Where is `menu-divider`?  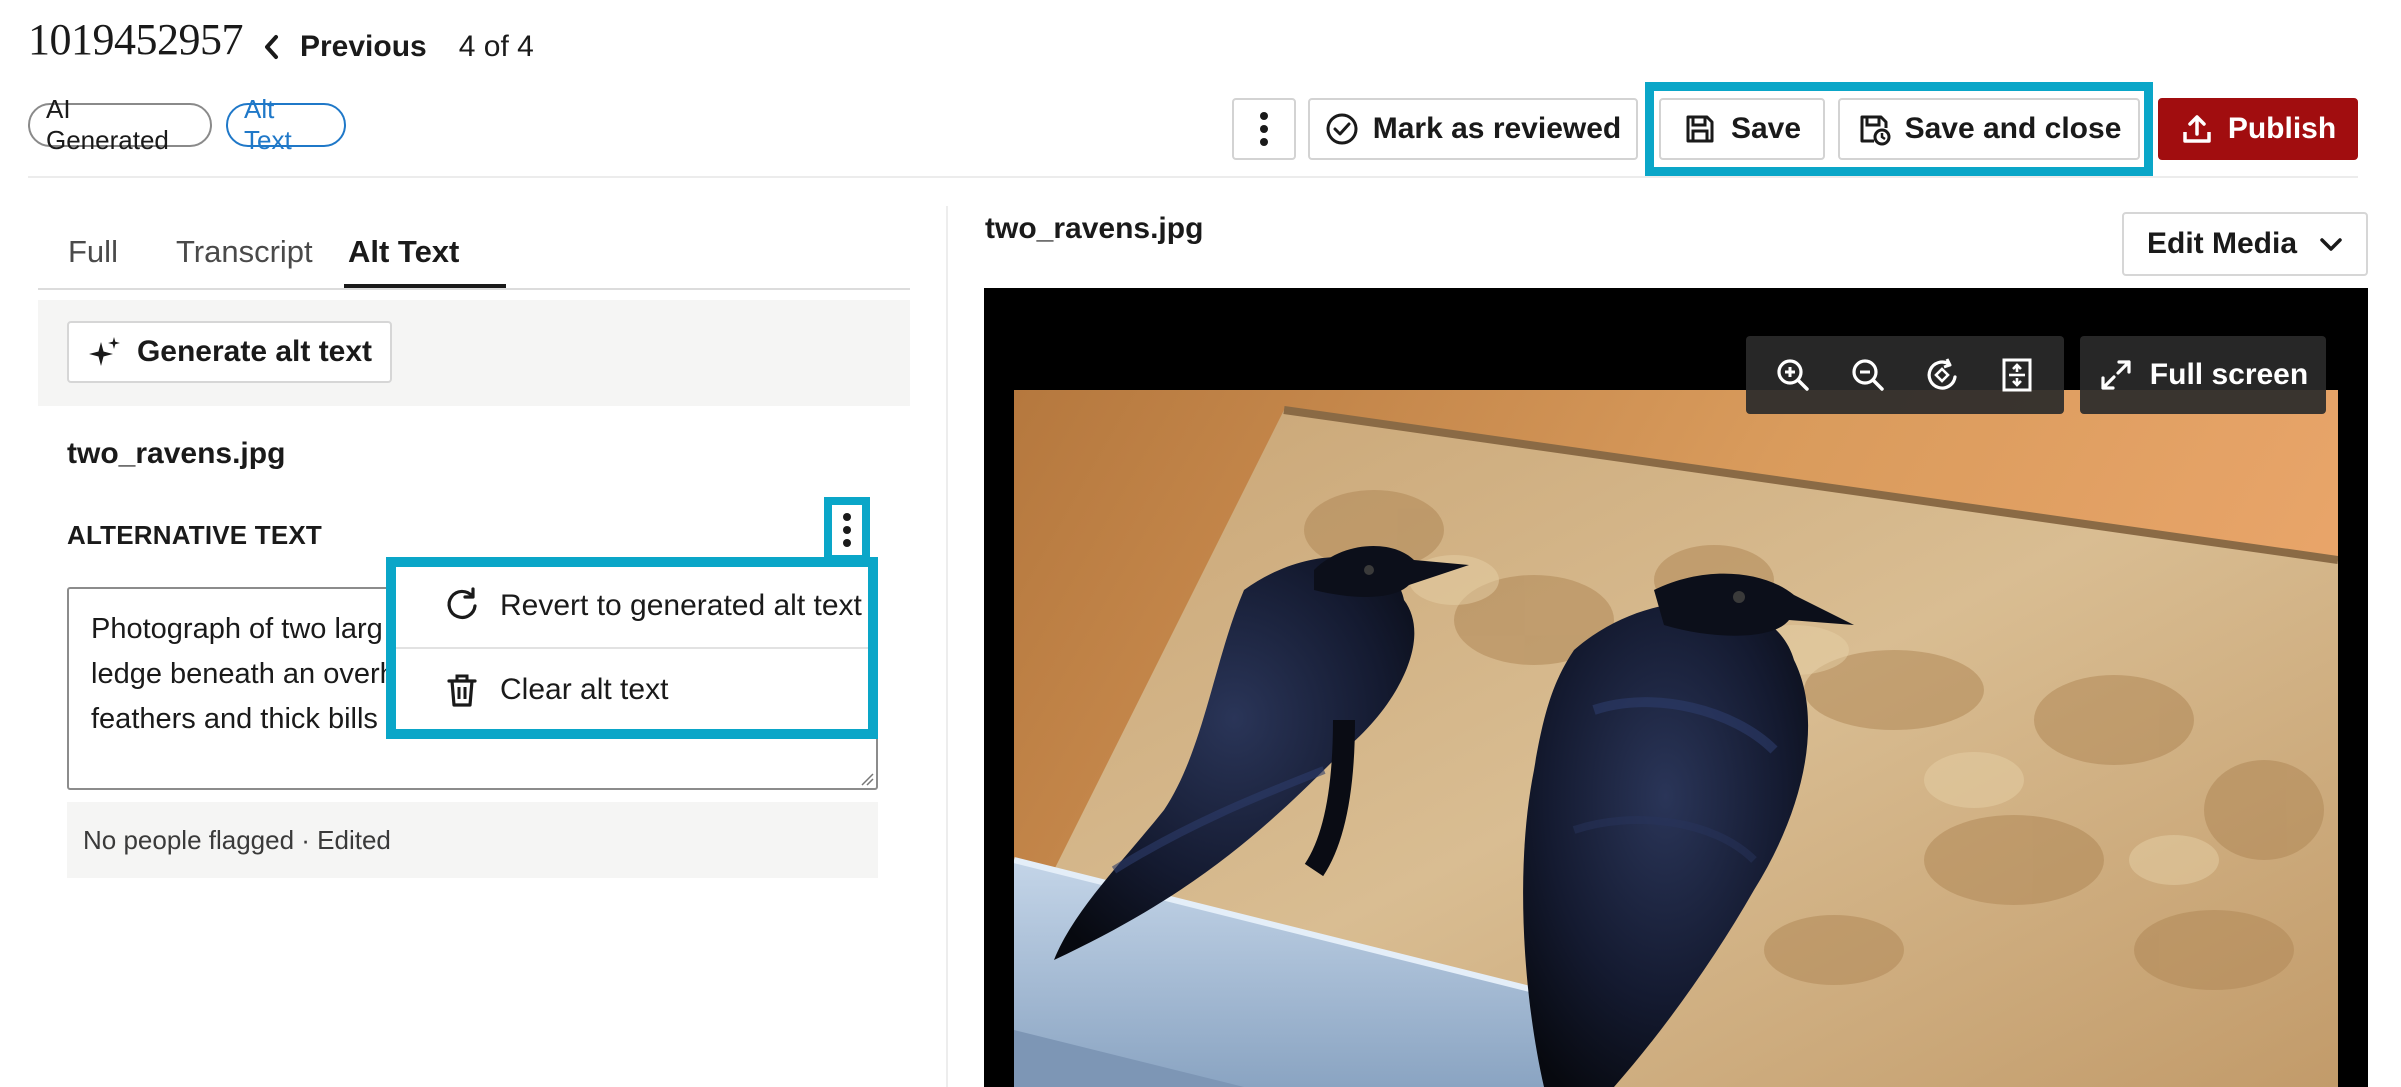 menu-divider is located at coordinates (632, 648).